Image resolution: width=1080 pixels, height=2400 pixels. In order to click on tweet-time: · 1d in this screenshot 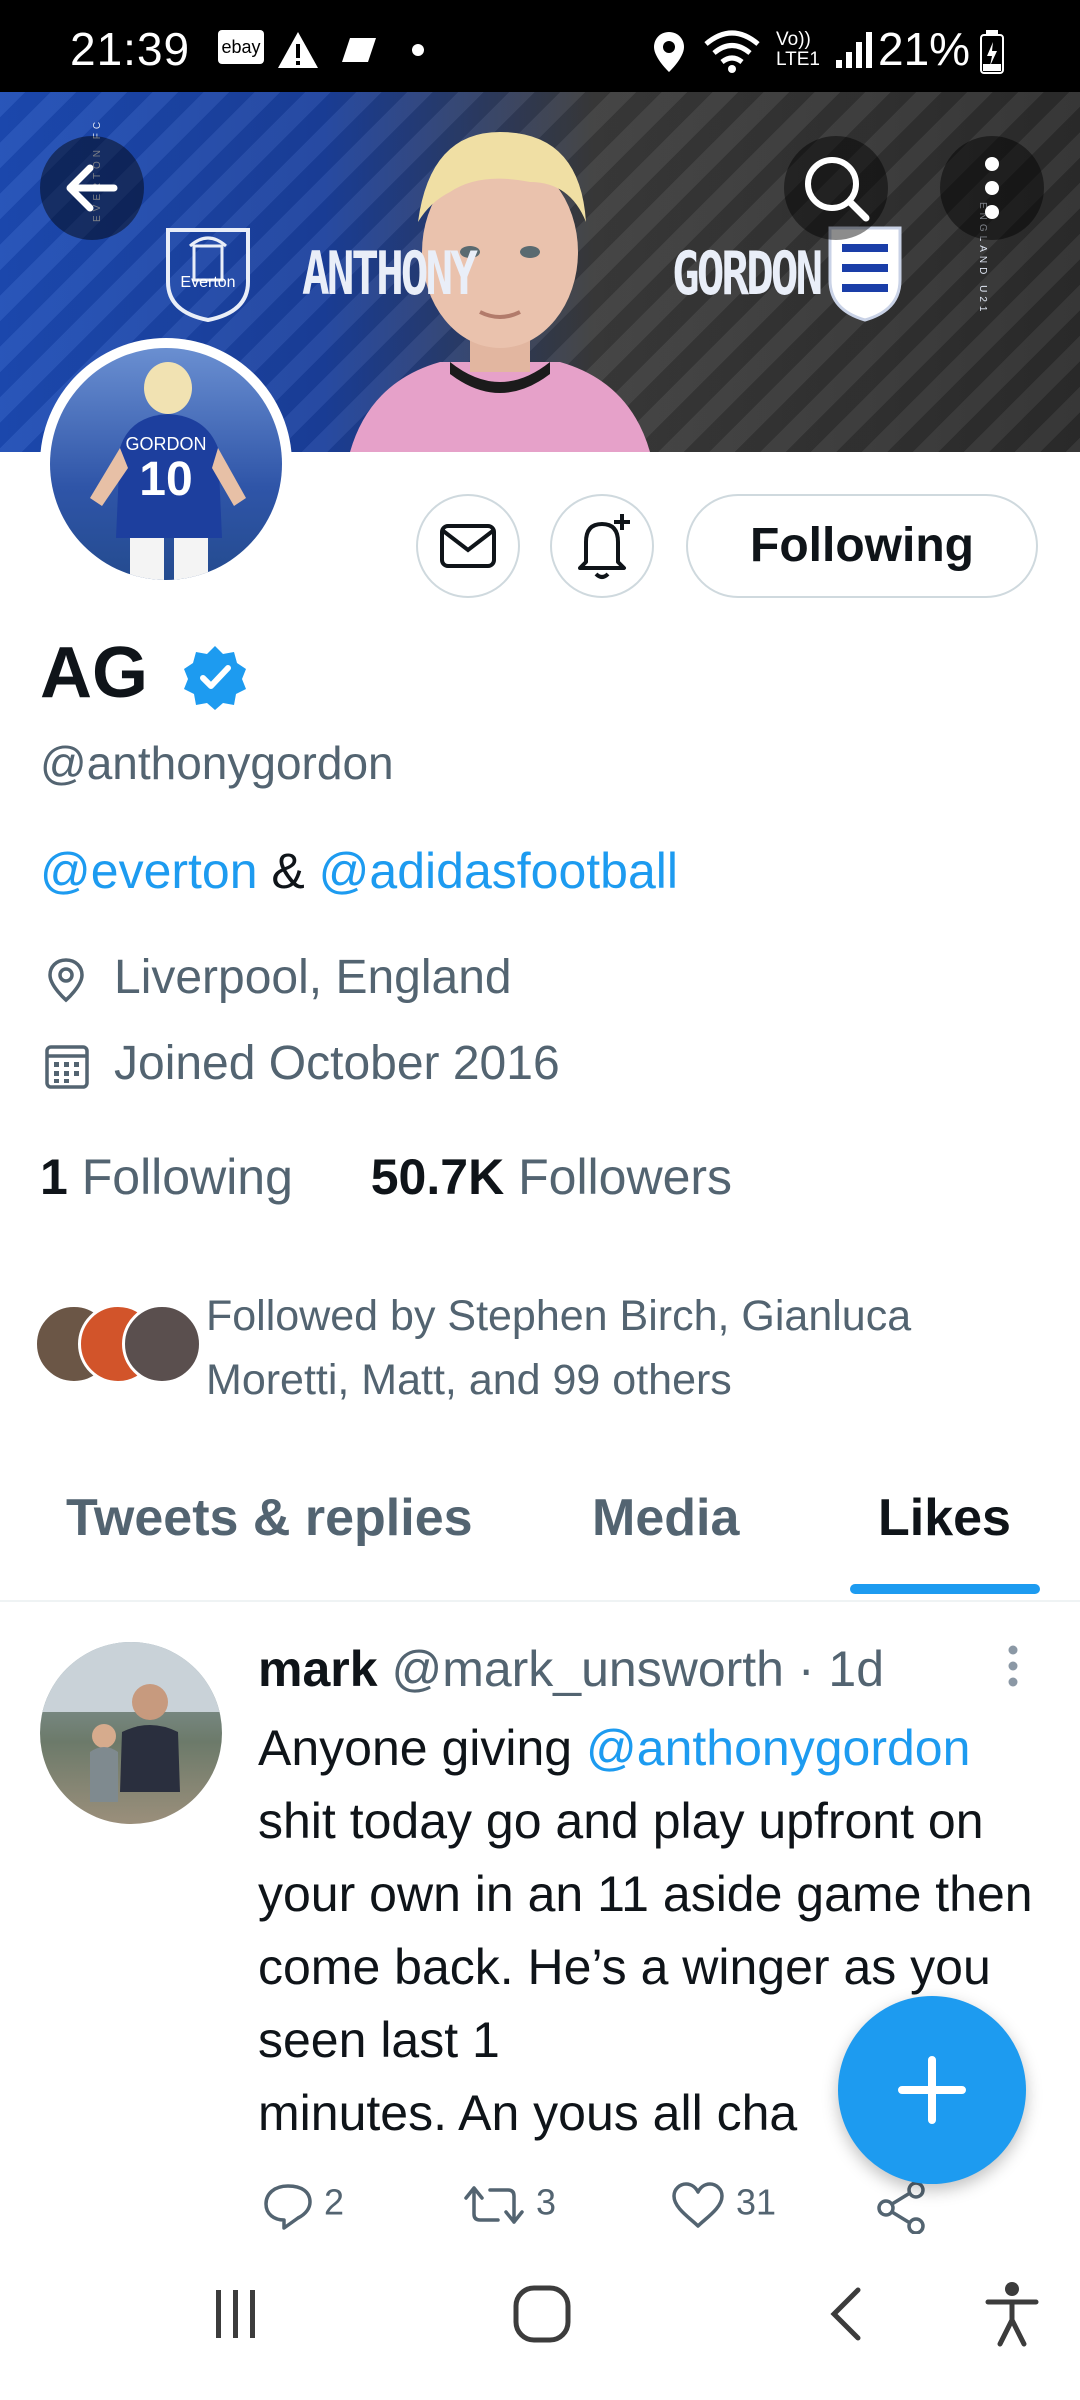, I will do `click(834, 1669)`.